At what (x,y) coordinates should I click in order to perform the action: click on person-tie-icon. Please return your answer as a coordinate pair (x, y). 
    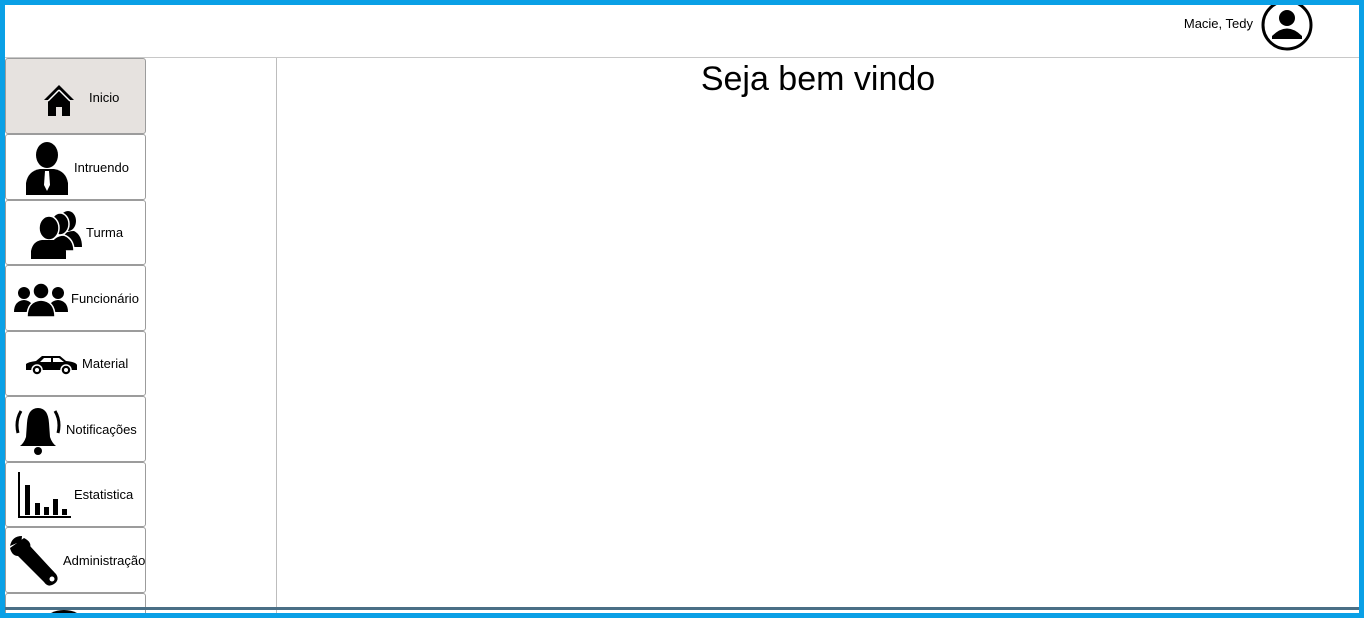
    Looking at the image, I should click on (47, 168).